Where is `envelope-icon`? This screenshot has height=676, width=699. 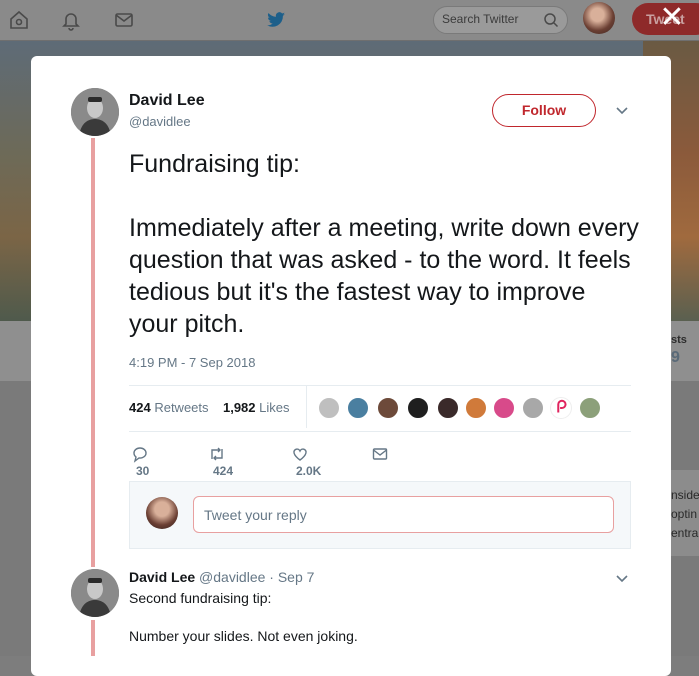 envelope-icon is located at coordinates (380, 454).